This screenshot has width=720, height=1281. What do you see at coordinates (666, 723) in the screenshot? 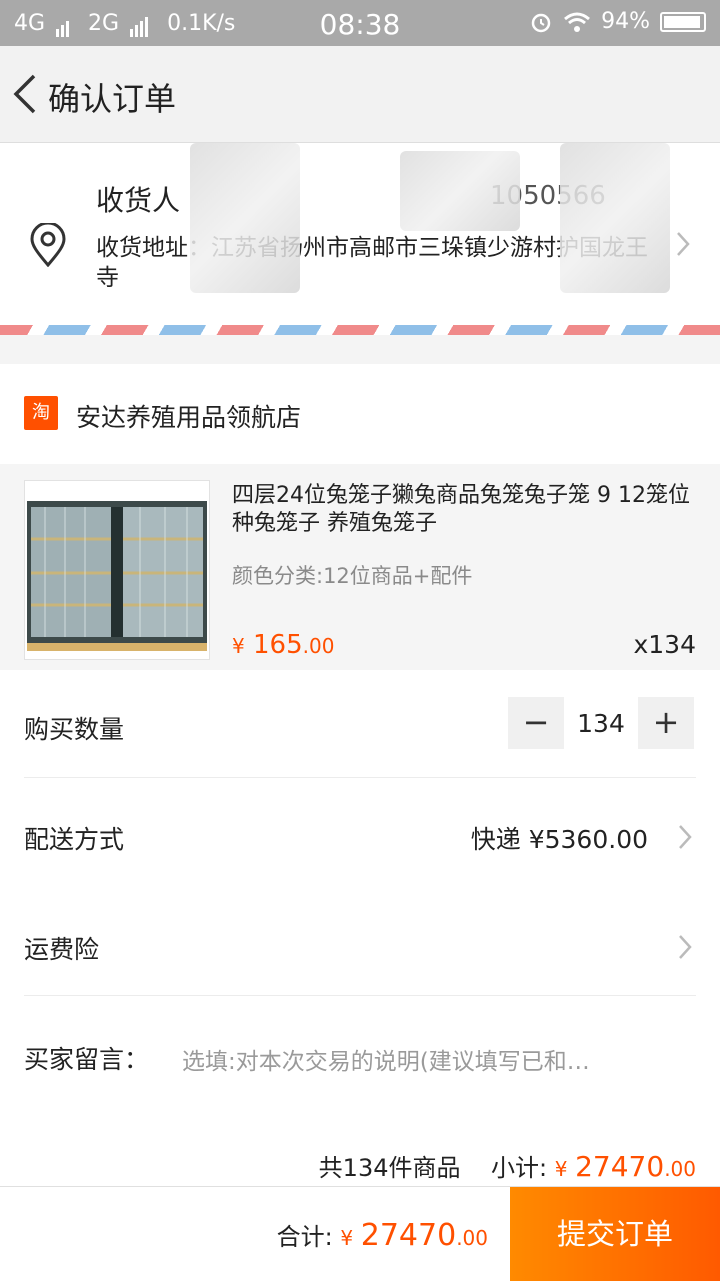
I see `increment-button: +` at bounding box center [666, 723].